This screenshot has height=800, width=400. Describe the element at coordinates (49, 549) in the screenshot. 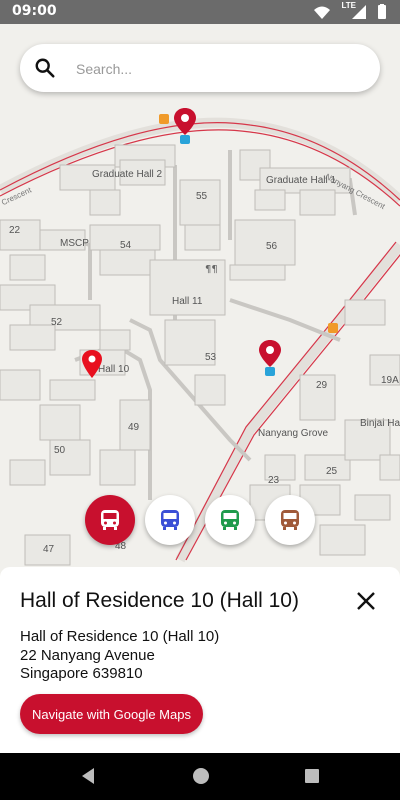

I see `map-label-47: 47` at that location.